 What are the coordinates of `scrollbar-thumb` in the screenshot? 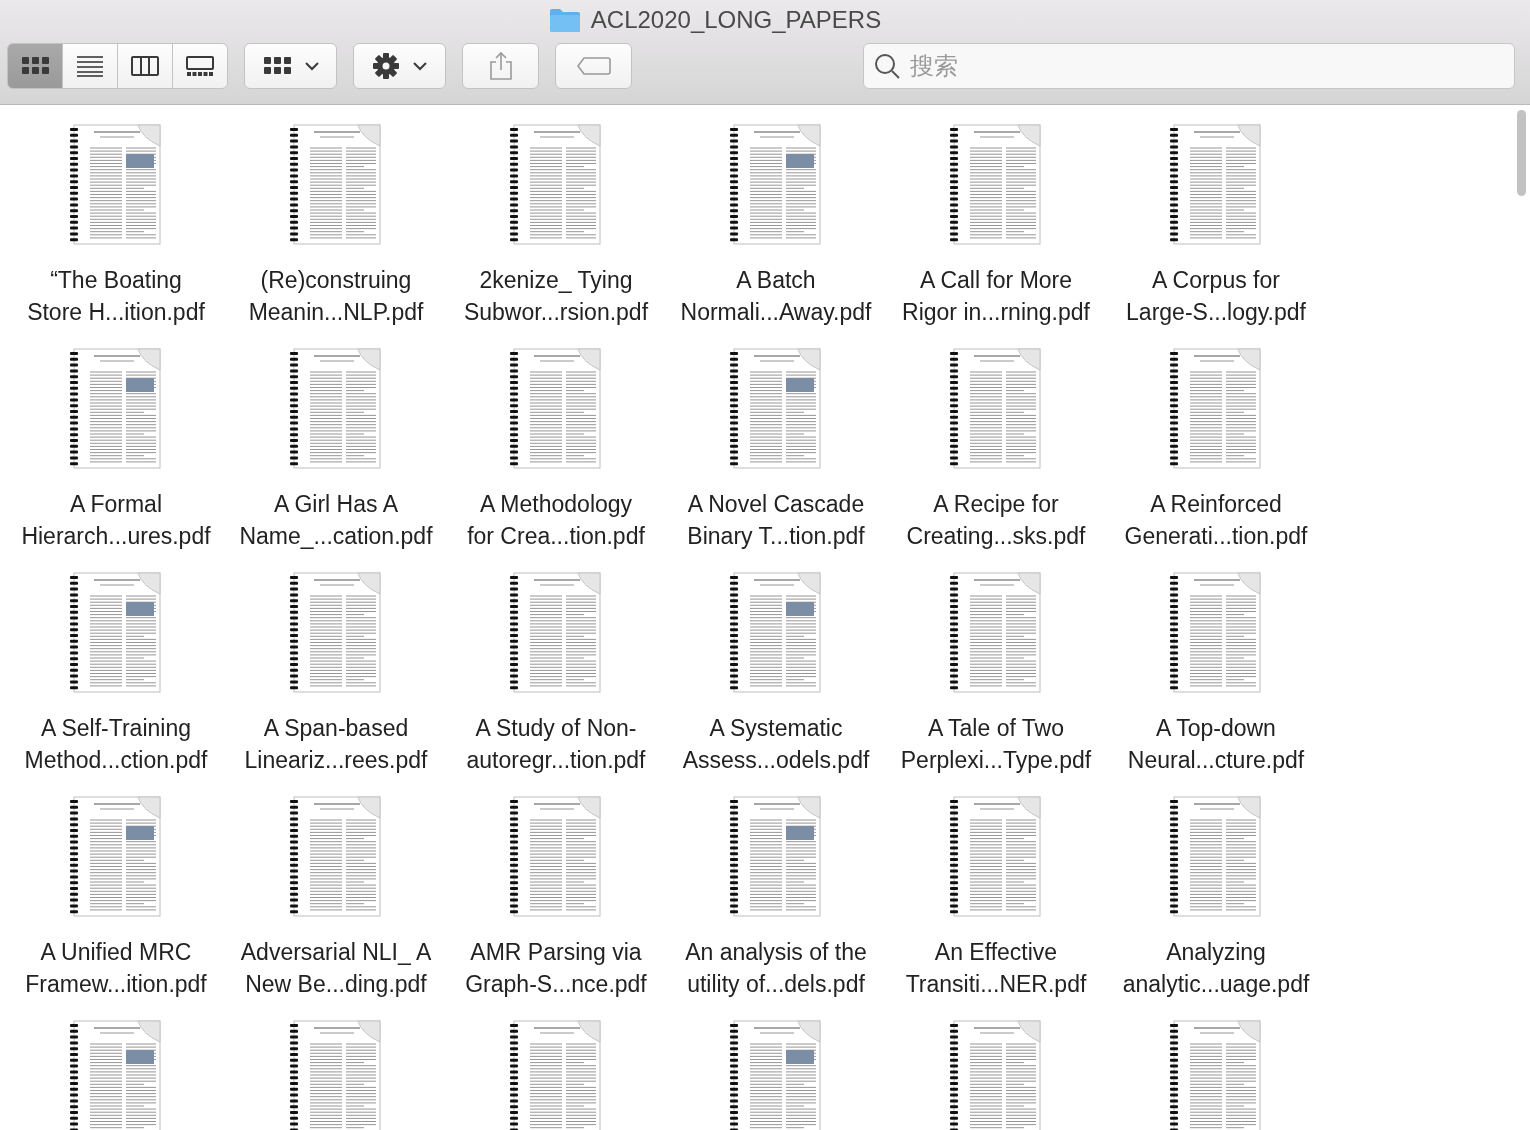 It's located at (1521, 153).